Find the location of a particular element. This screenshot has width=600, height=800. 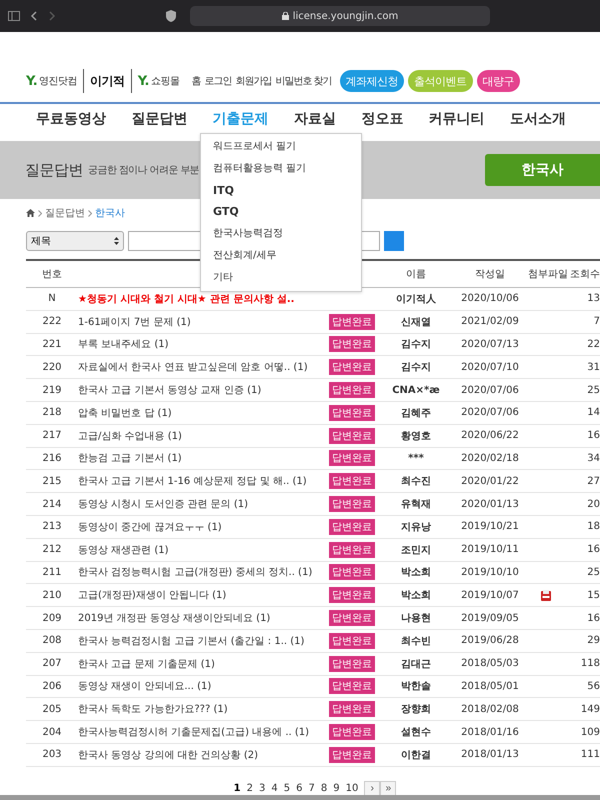

table-cell-text: 212 is located at coordinates (52, 550).